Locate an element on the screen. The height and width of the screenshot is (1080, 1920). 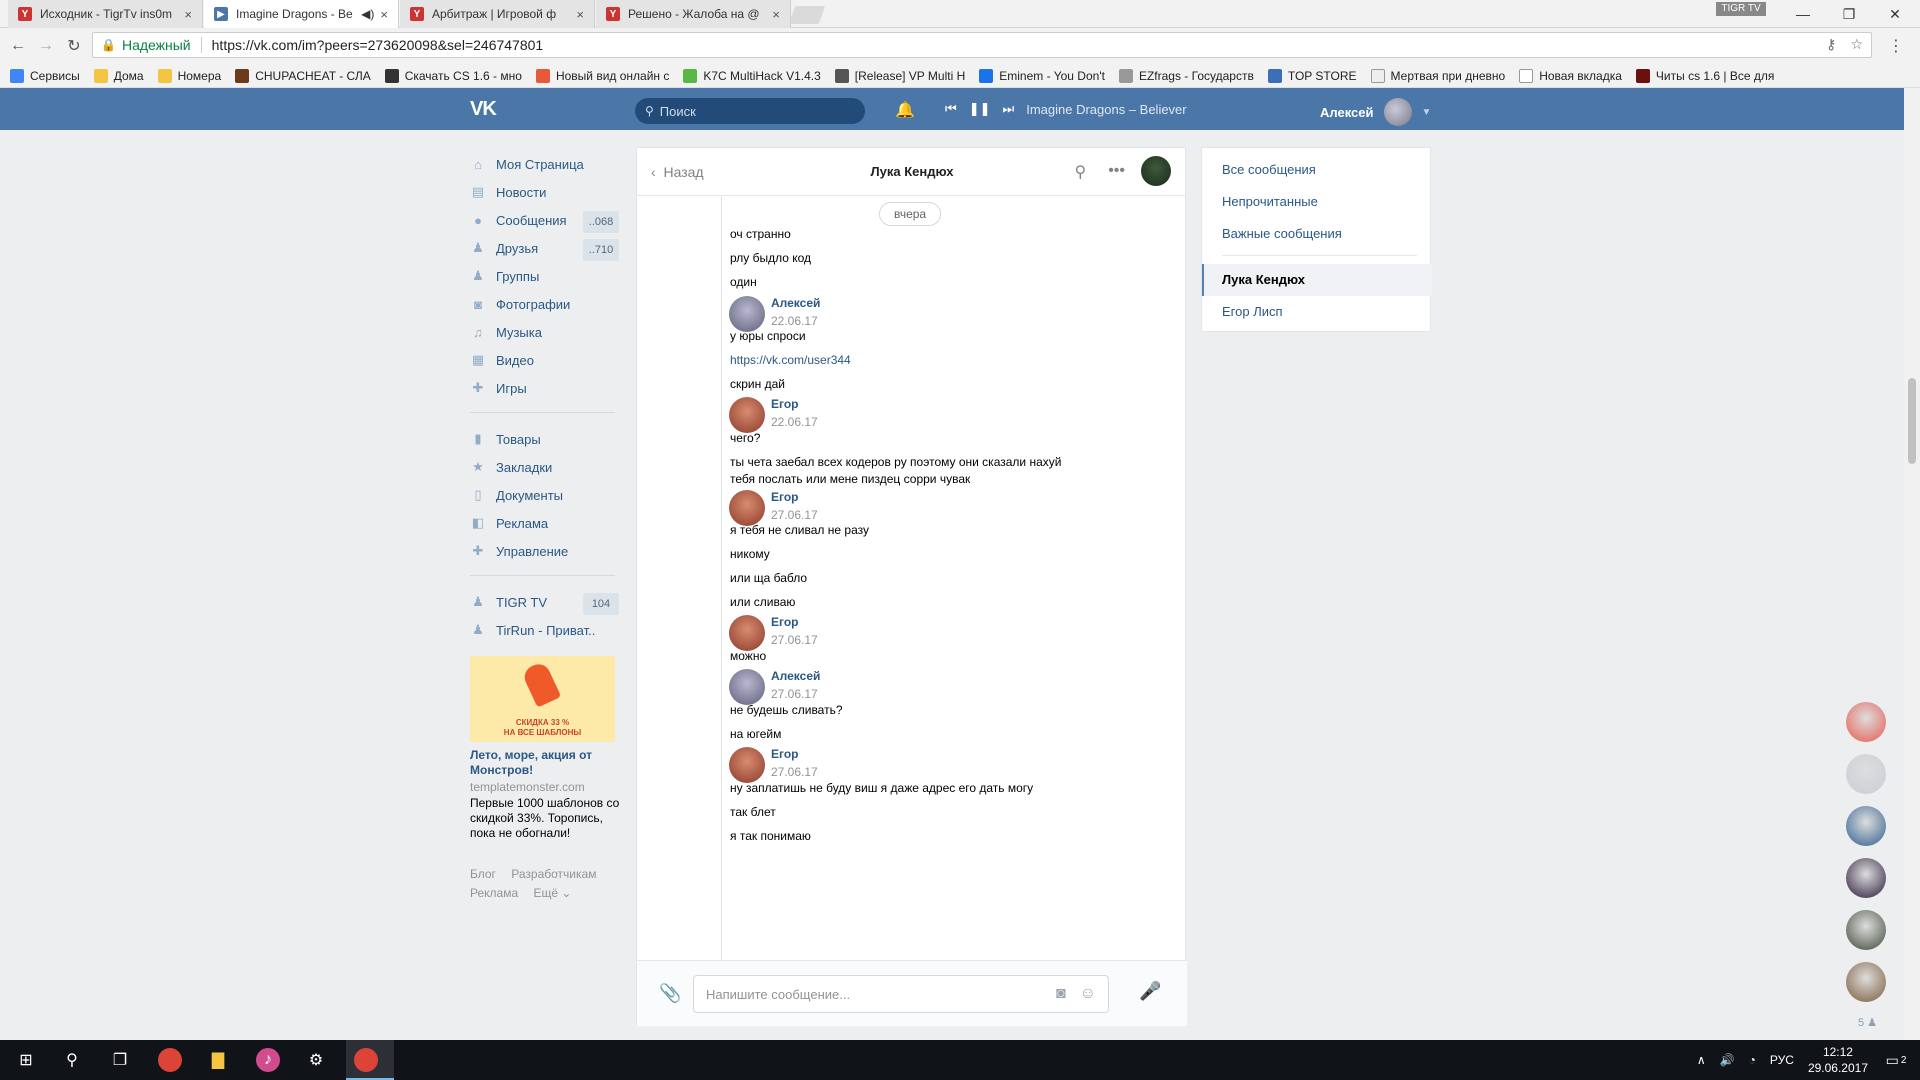
sidebar-item: ▦ Видео is located at coordinates (545, 360).